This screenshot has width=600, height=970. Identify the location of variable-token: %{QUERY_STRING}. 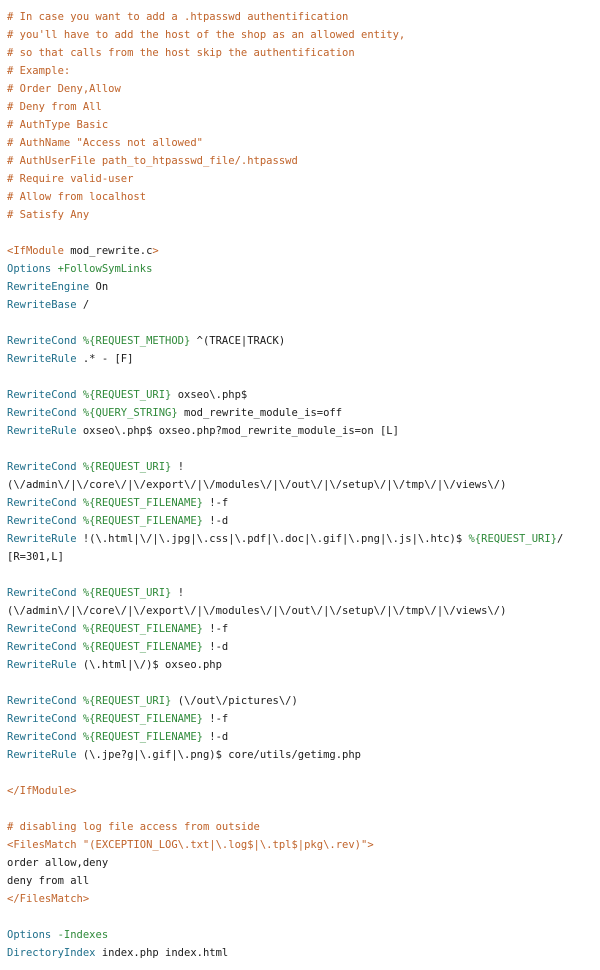
(130, 413).